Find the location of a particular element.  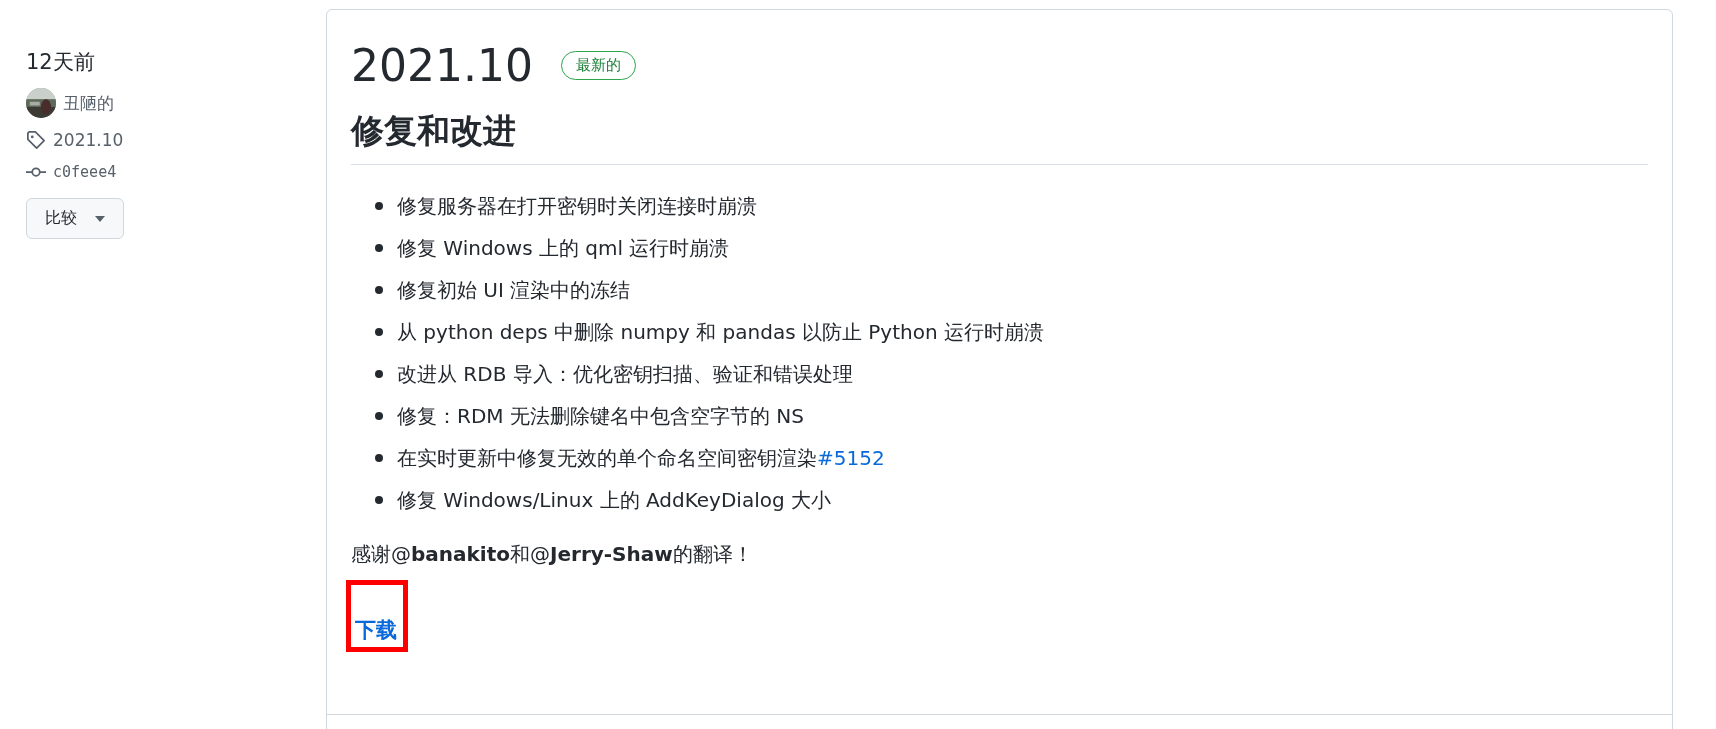

issue-link: #5152 is located at coordinates (851, 457).